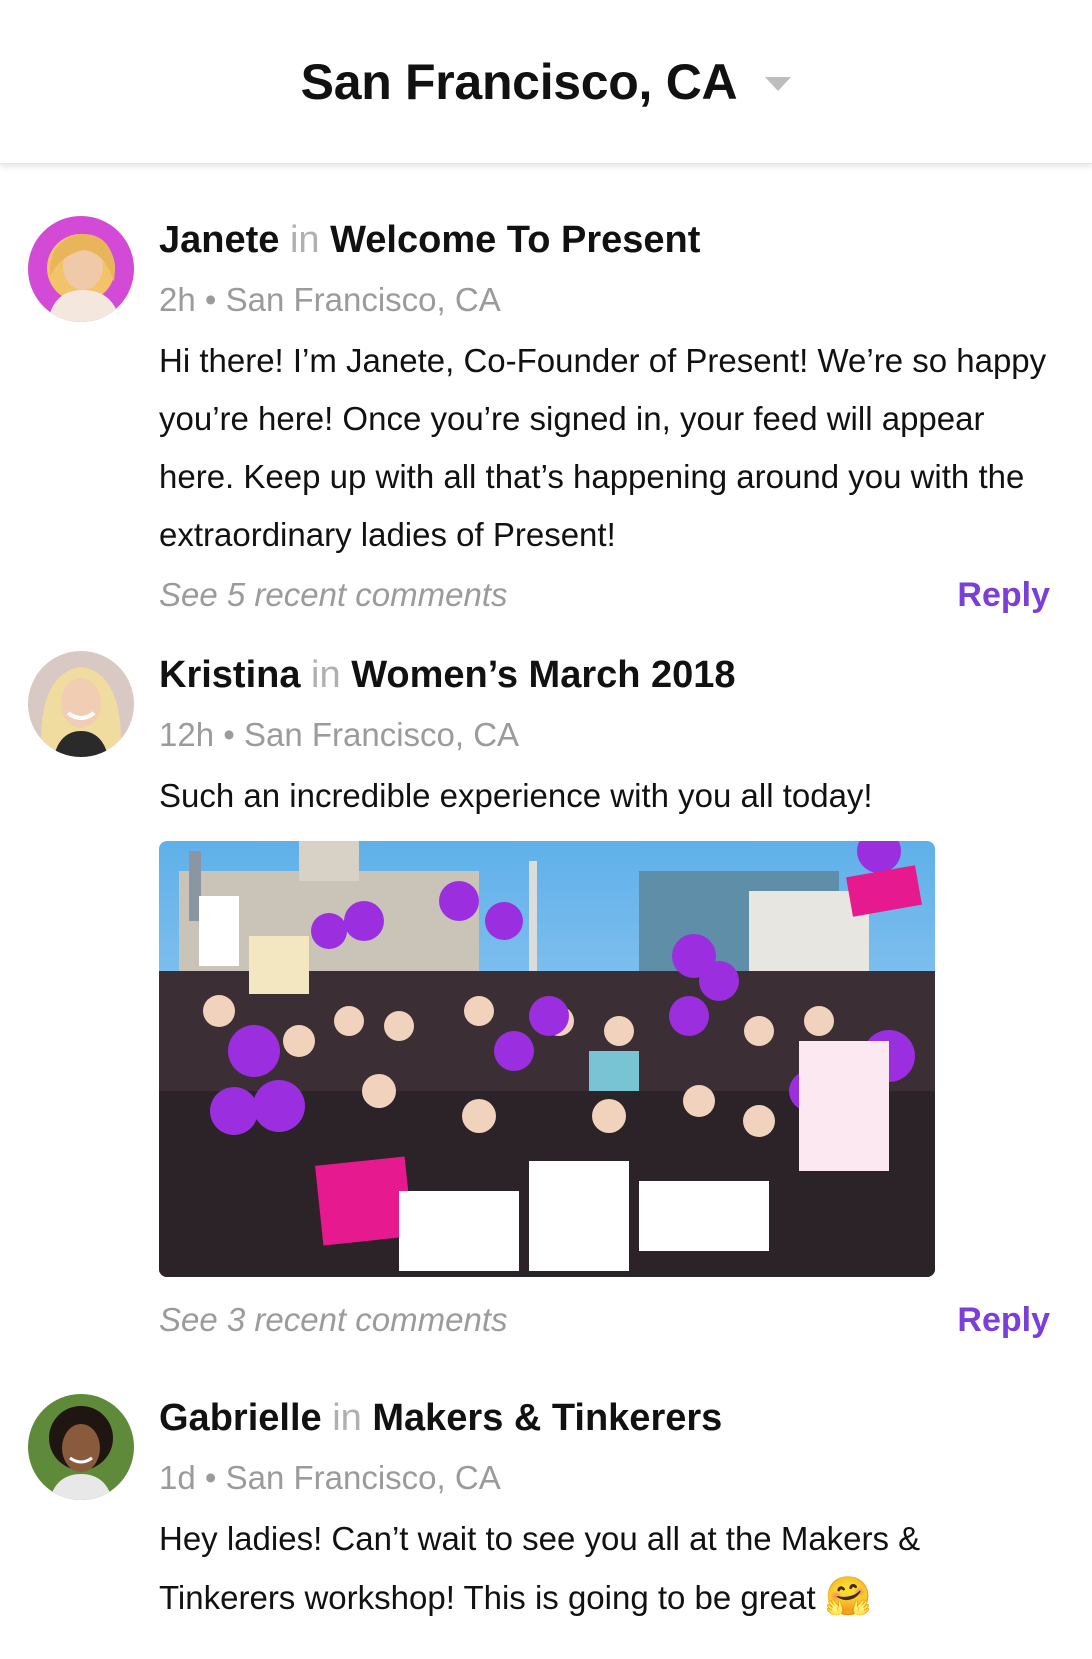 The height and width of the screenshot is (1659, 1092). Describe the element at coordinates (604, 595) in the screenshot. I see `post-actions: See 5 recent comments Reply` at that location.